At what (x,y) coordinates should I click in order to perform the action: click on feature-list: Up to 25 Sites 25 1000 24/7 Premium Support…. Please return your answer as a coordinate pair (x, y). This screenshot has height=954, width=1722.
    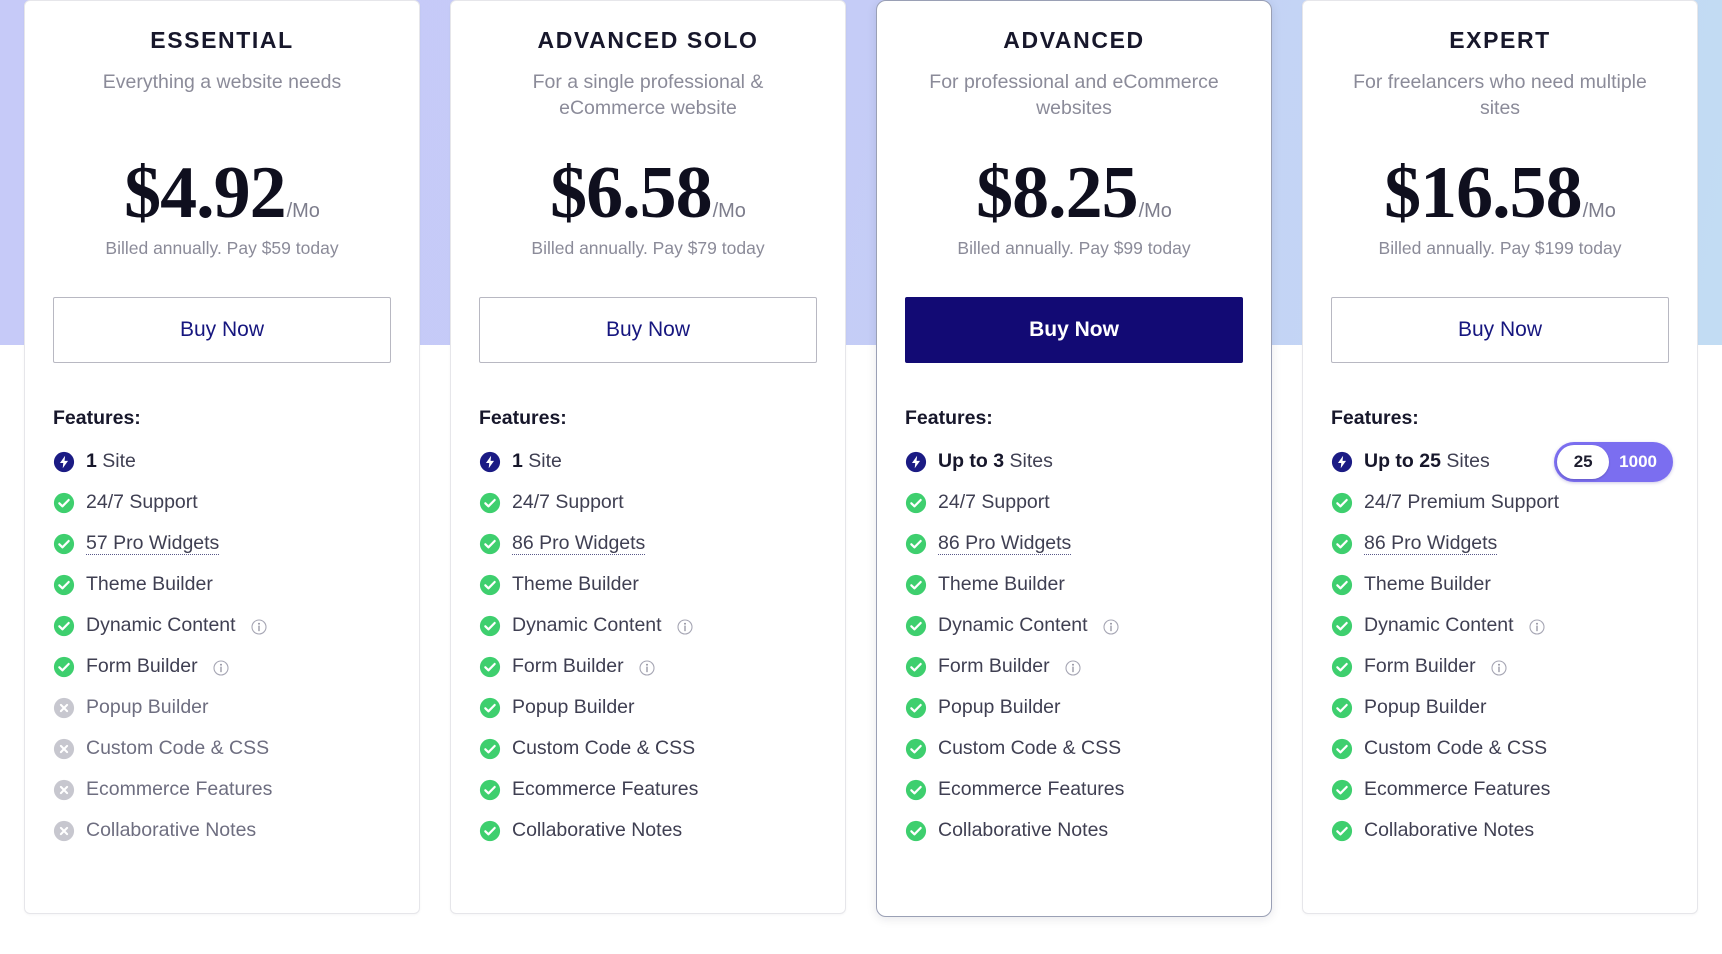
    Looking at the image, I should click on (1502, 641).